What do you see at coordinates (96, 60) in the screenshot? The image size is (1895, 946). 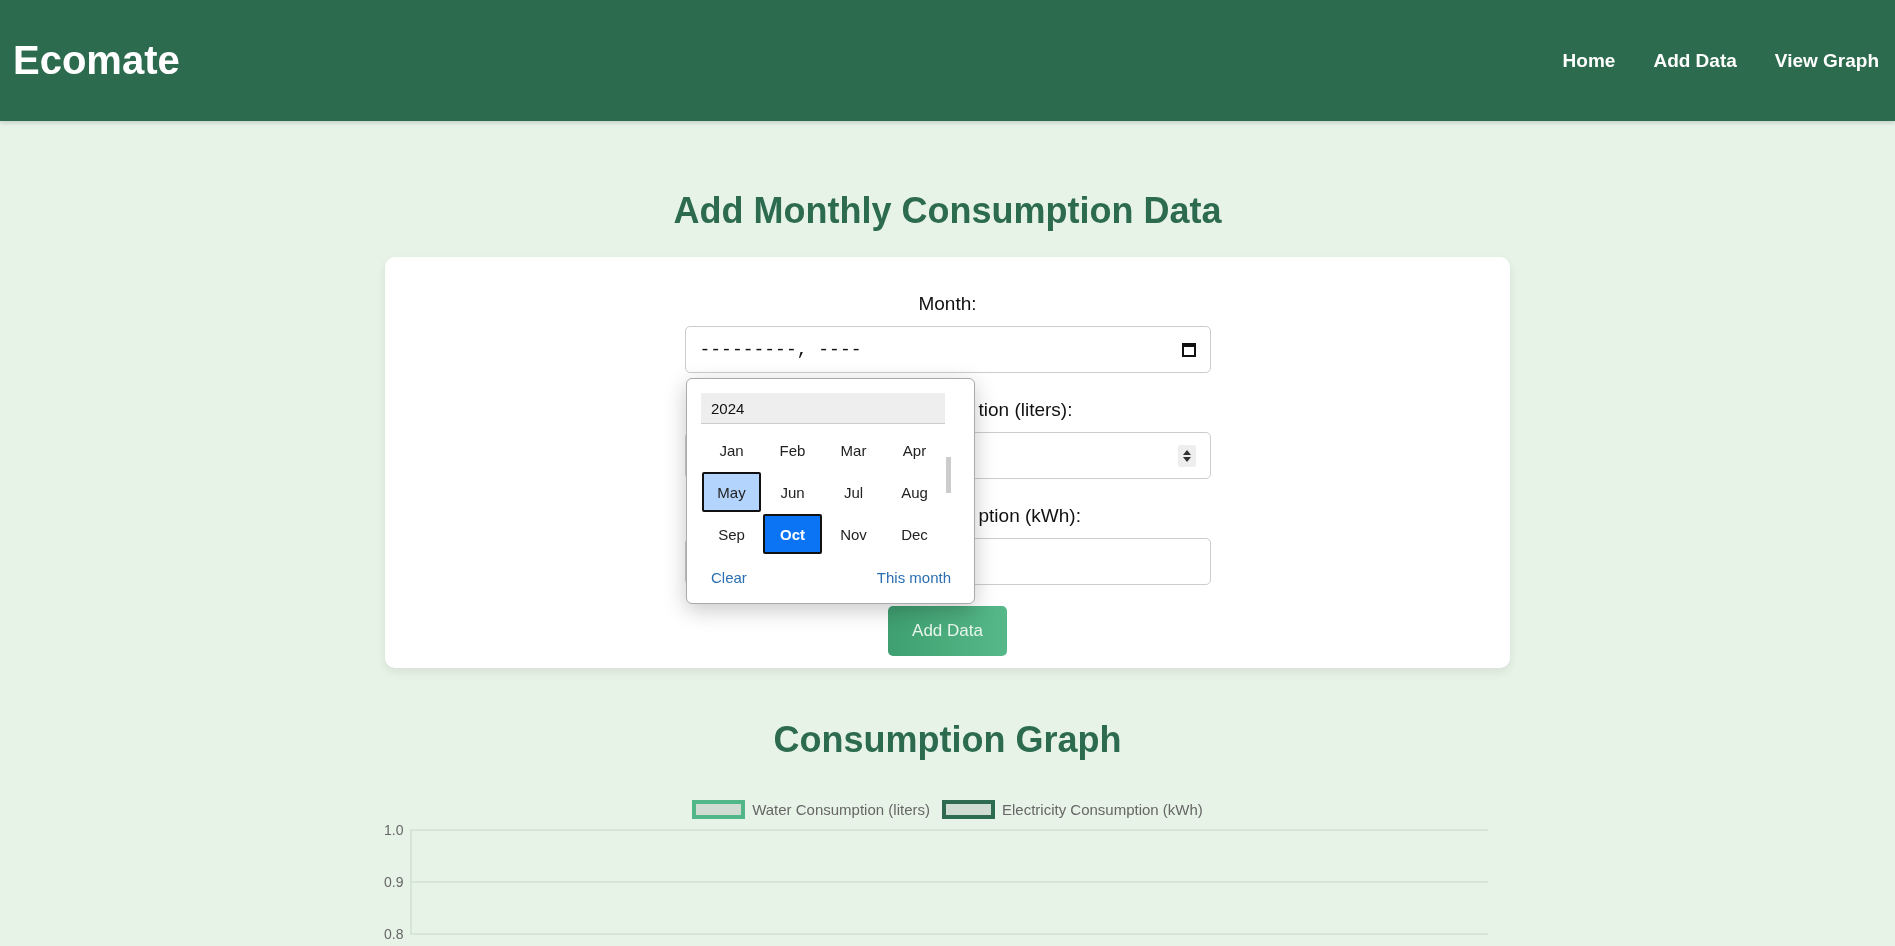 I see `logo: Ecomate` at bounding box center [96, 60].